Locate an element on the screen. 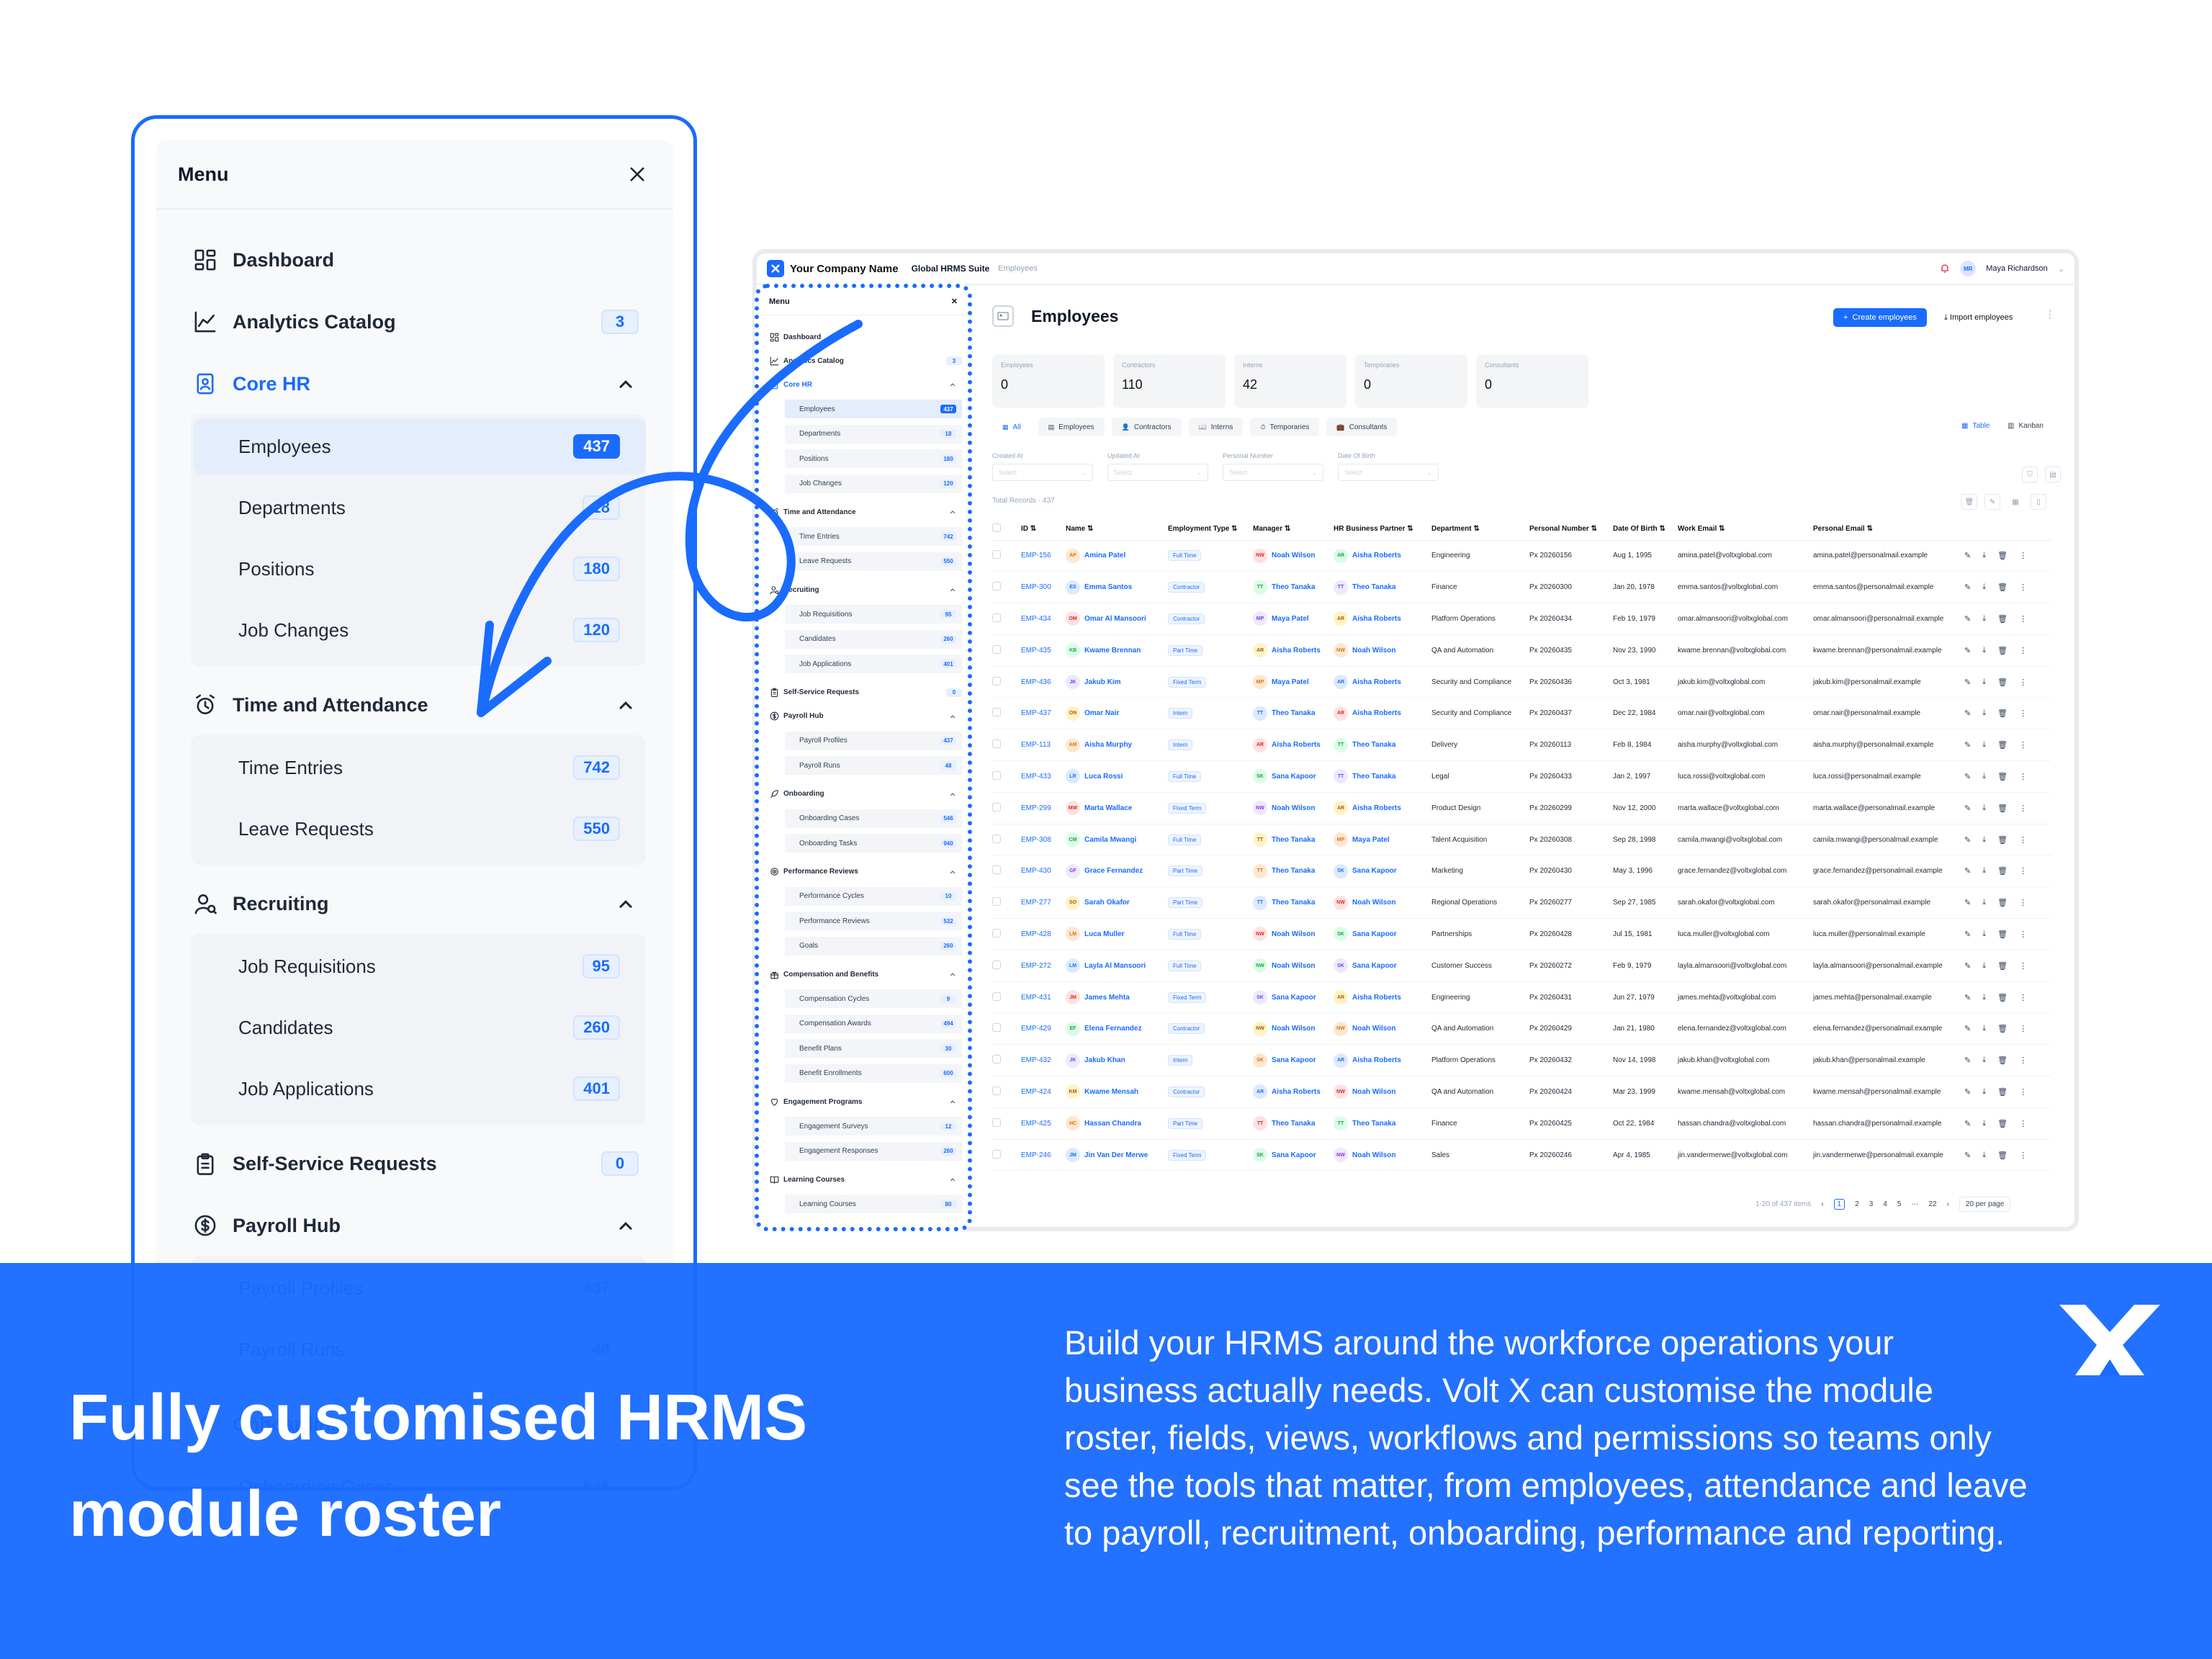 The height and width of the screenshot is (1659, 2212). company-logo-icon is located at coordinates (775, 269).